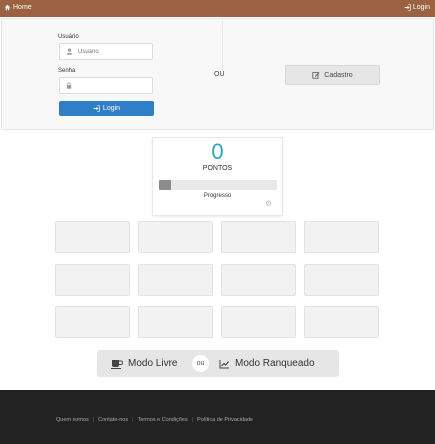 The image size is (435, 444). Describe the element at coordinates (218, 185) in the screenshot. I see `progress-bar` at that location.